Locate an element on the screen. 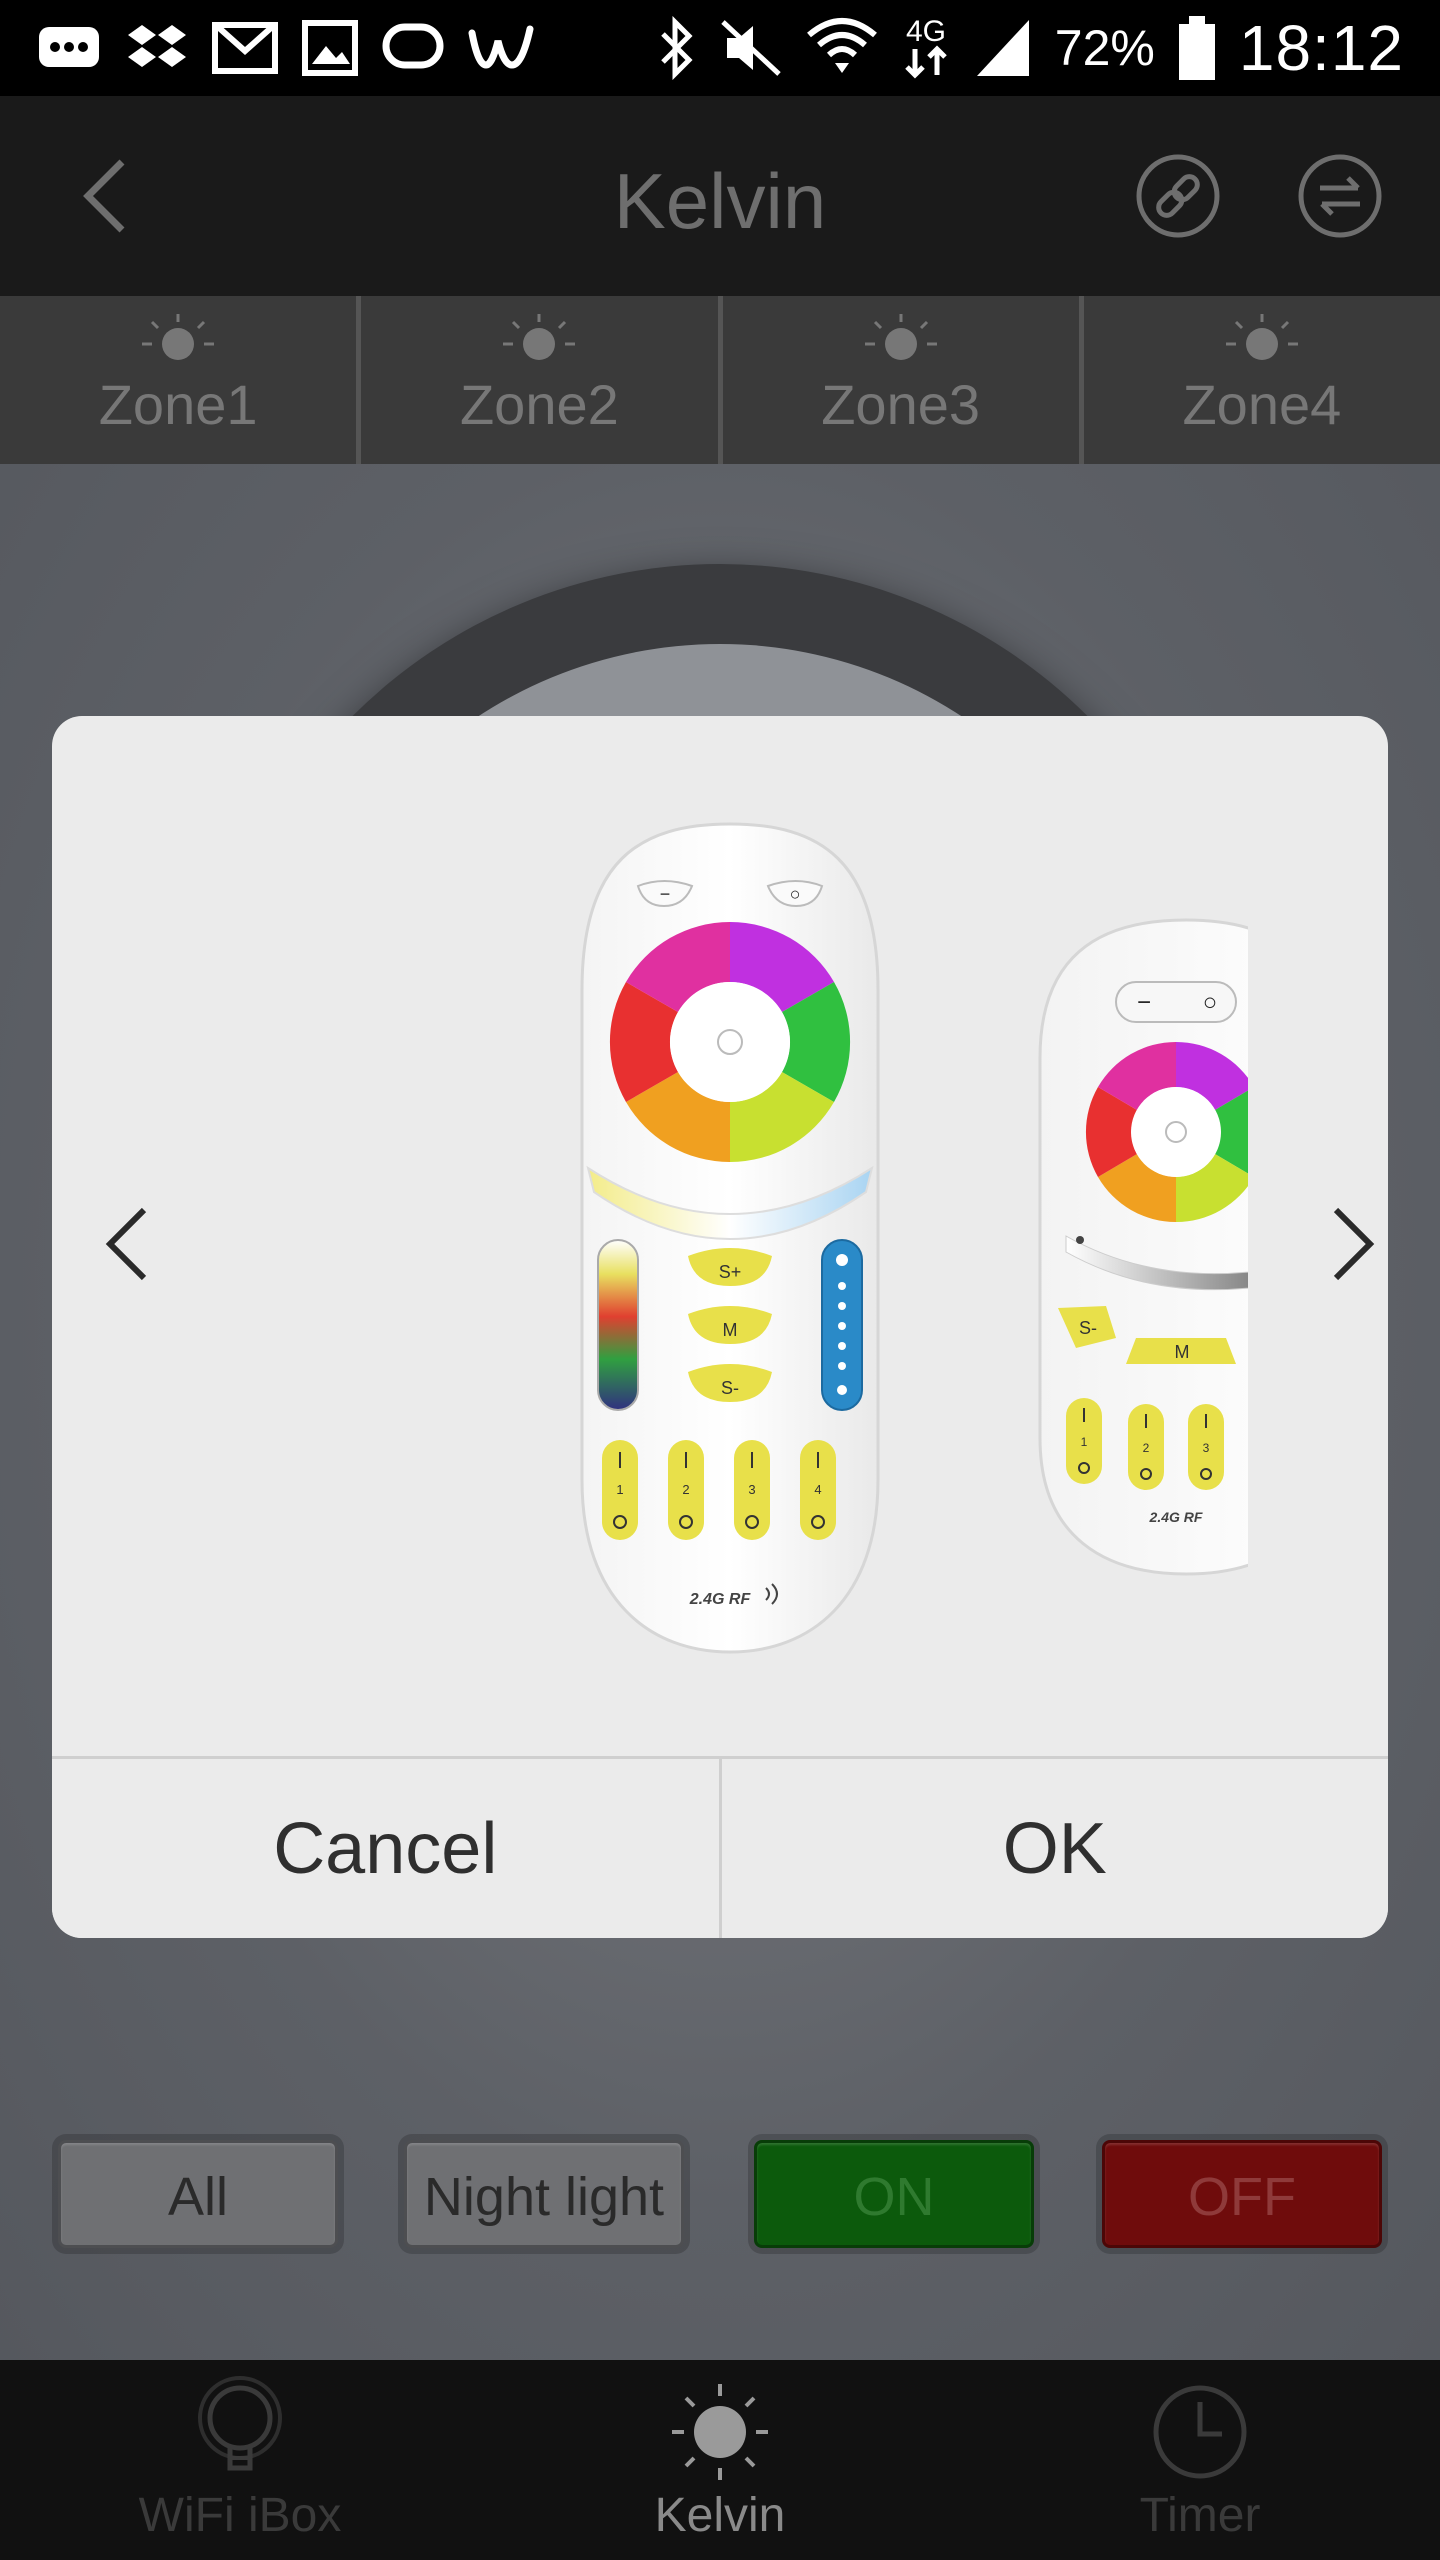 The width and height of the screenshot is (1440, 2560). night-light-button: Night light is located at coordinates (544, 2194).